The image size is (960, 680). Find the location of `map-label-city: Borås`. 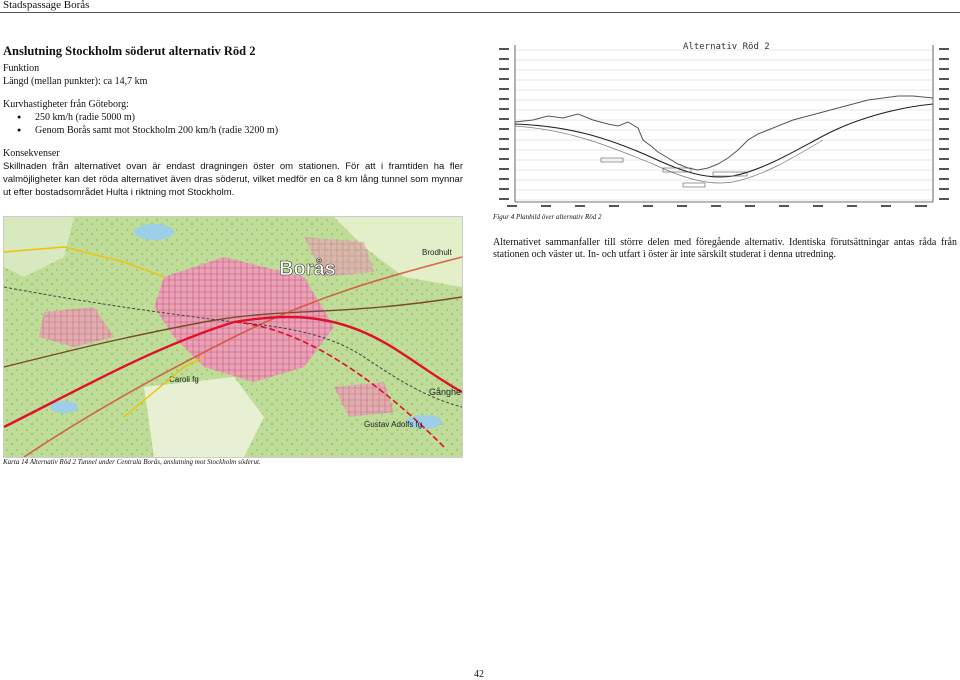

map-label-city: Borås is located at coordinates (307, 268).